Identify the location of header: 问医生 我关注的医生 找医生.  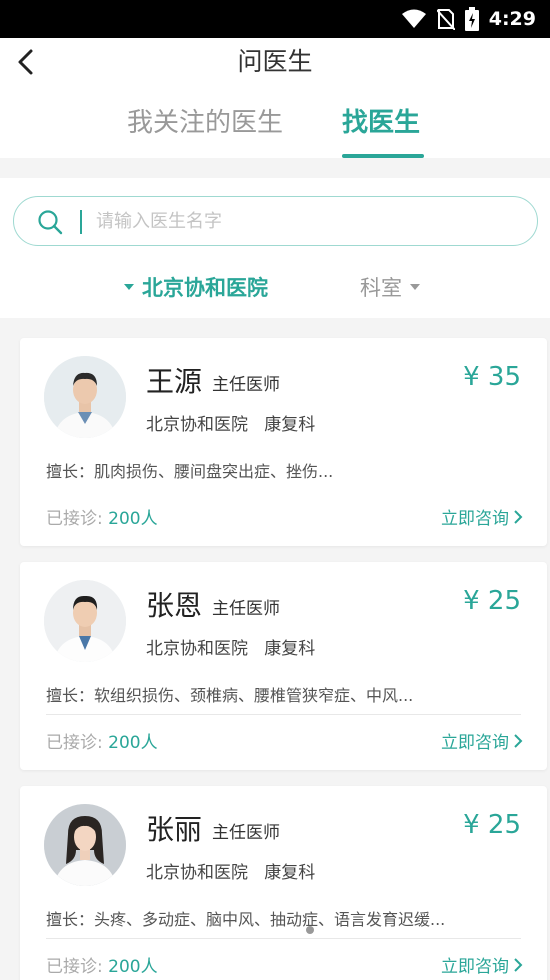
(275, 98).